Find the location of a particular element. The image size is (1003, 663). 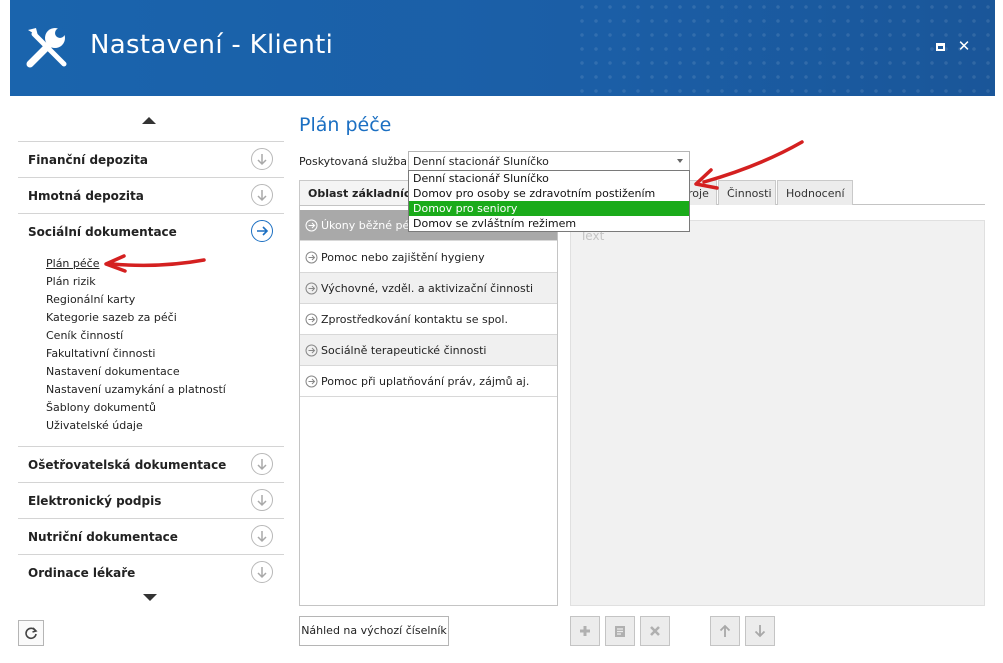

section-nutricni-dokumentace: Nutriční dokumentace is located at coordinates (151, 536).